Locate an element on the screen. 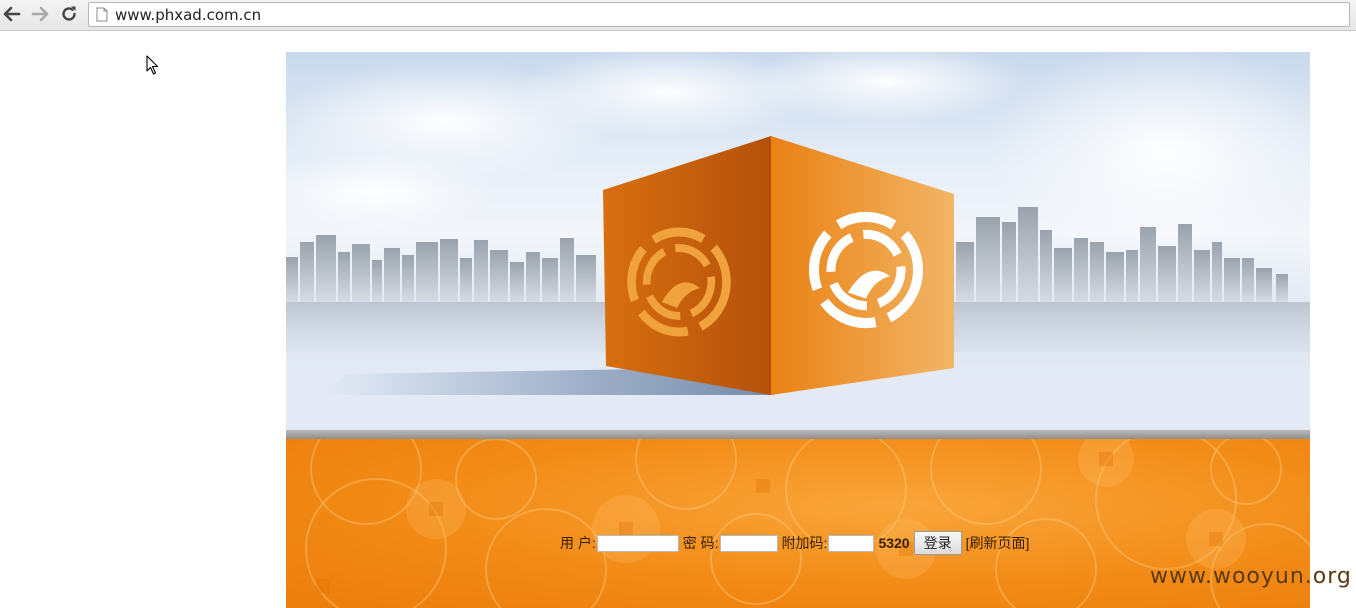  arrow-right-icon is located at coordinates (40, 14).